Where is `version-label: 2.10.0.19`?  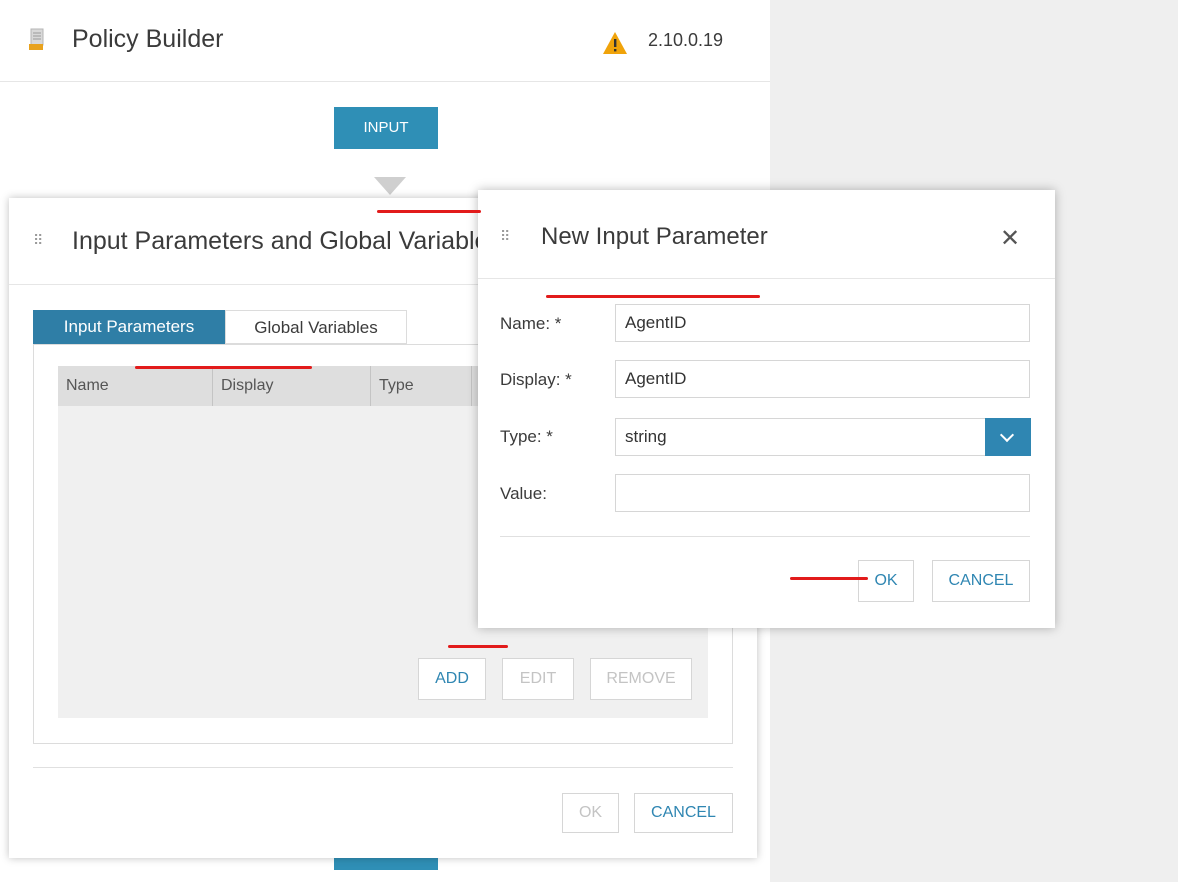 version-label: 2.10.0.19 is located at coordinates (686, 40).